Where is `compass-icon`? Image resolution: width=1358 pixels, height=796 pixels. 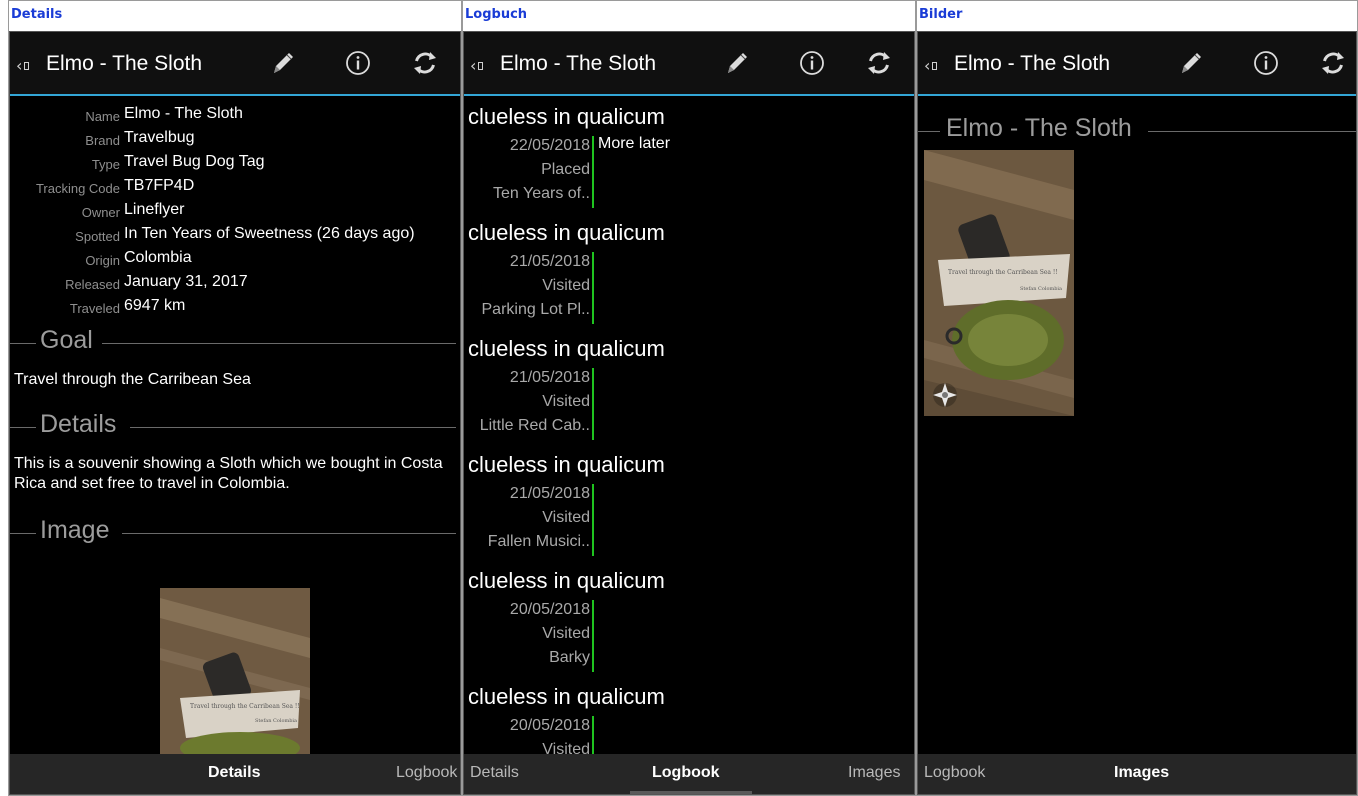
compass-icon is located at coordinates (945, 395).